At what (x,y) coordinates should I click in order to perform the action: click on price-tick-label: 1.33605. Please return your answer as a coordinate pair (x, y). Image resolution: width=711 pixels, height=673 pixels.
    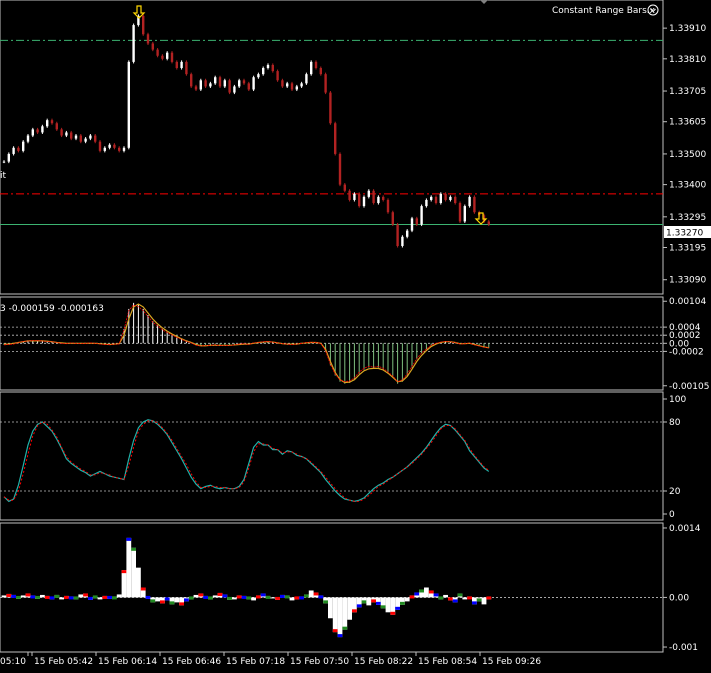
    Looking at the image, I should click on (687, 123).